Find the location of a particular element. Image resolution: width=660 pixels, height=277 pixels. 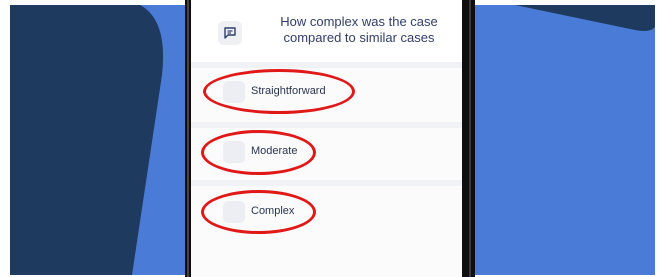

option-straightforward: Straightforward is located at coordinates (326, 93).